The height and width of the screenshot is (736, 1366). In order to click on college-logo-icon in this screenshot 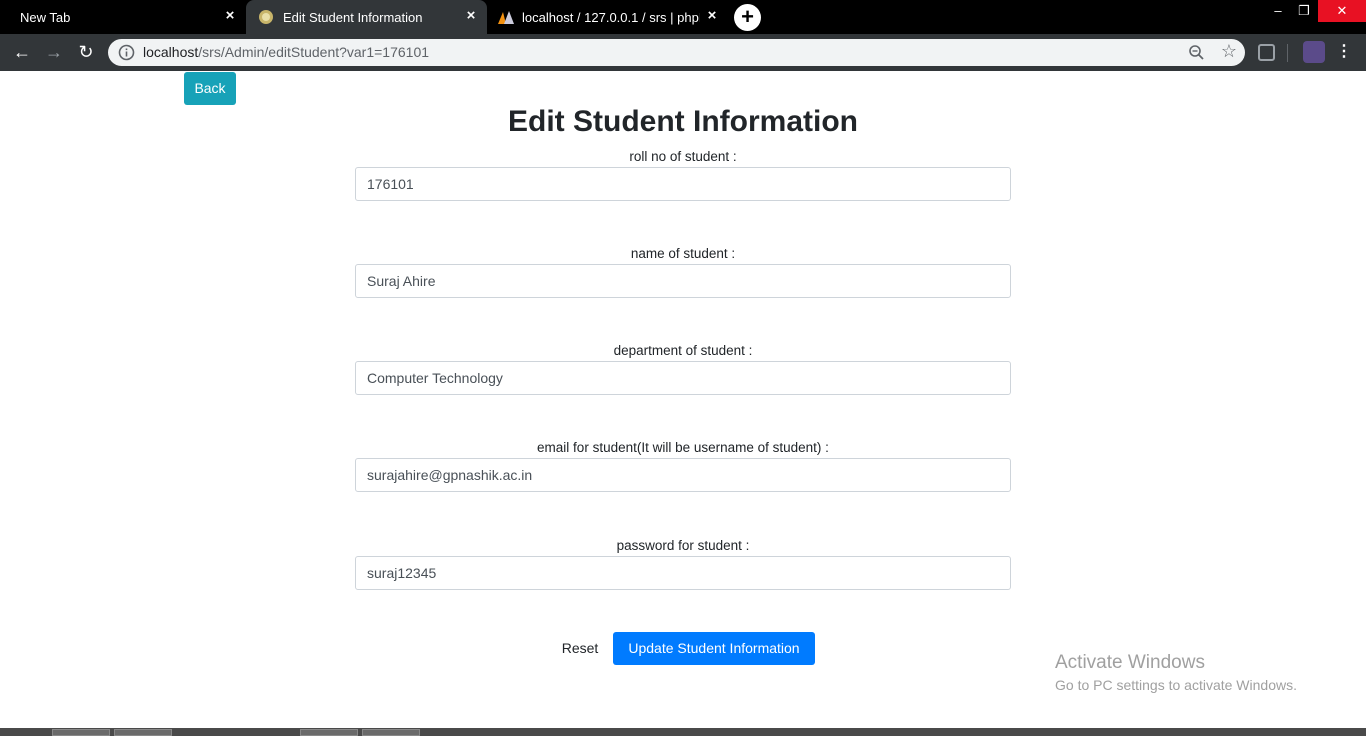, I will do `click(266, 17)`.